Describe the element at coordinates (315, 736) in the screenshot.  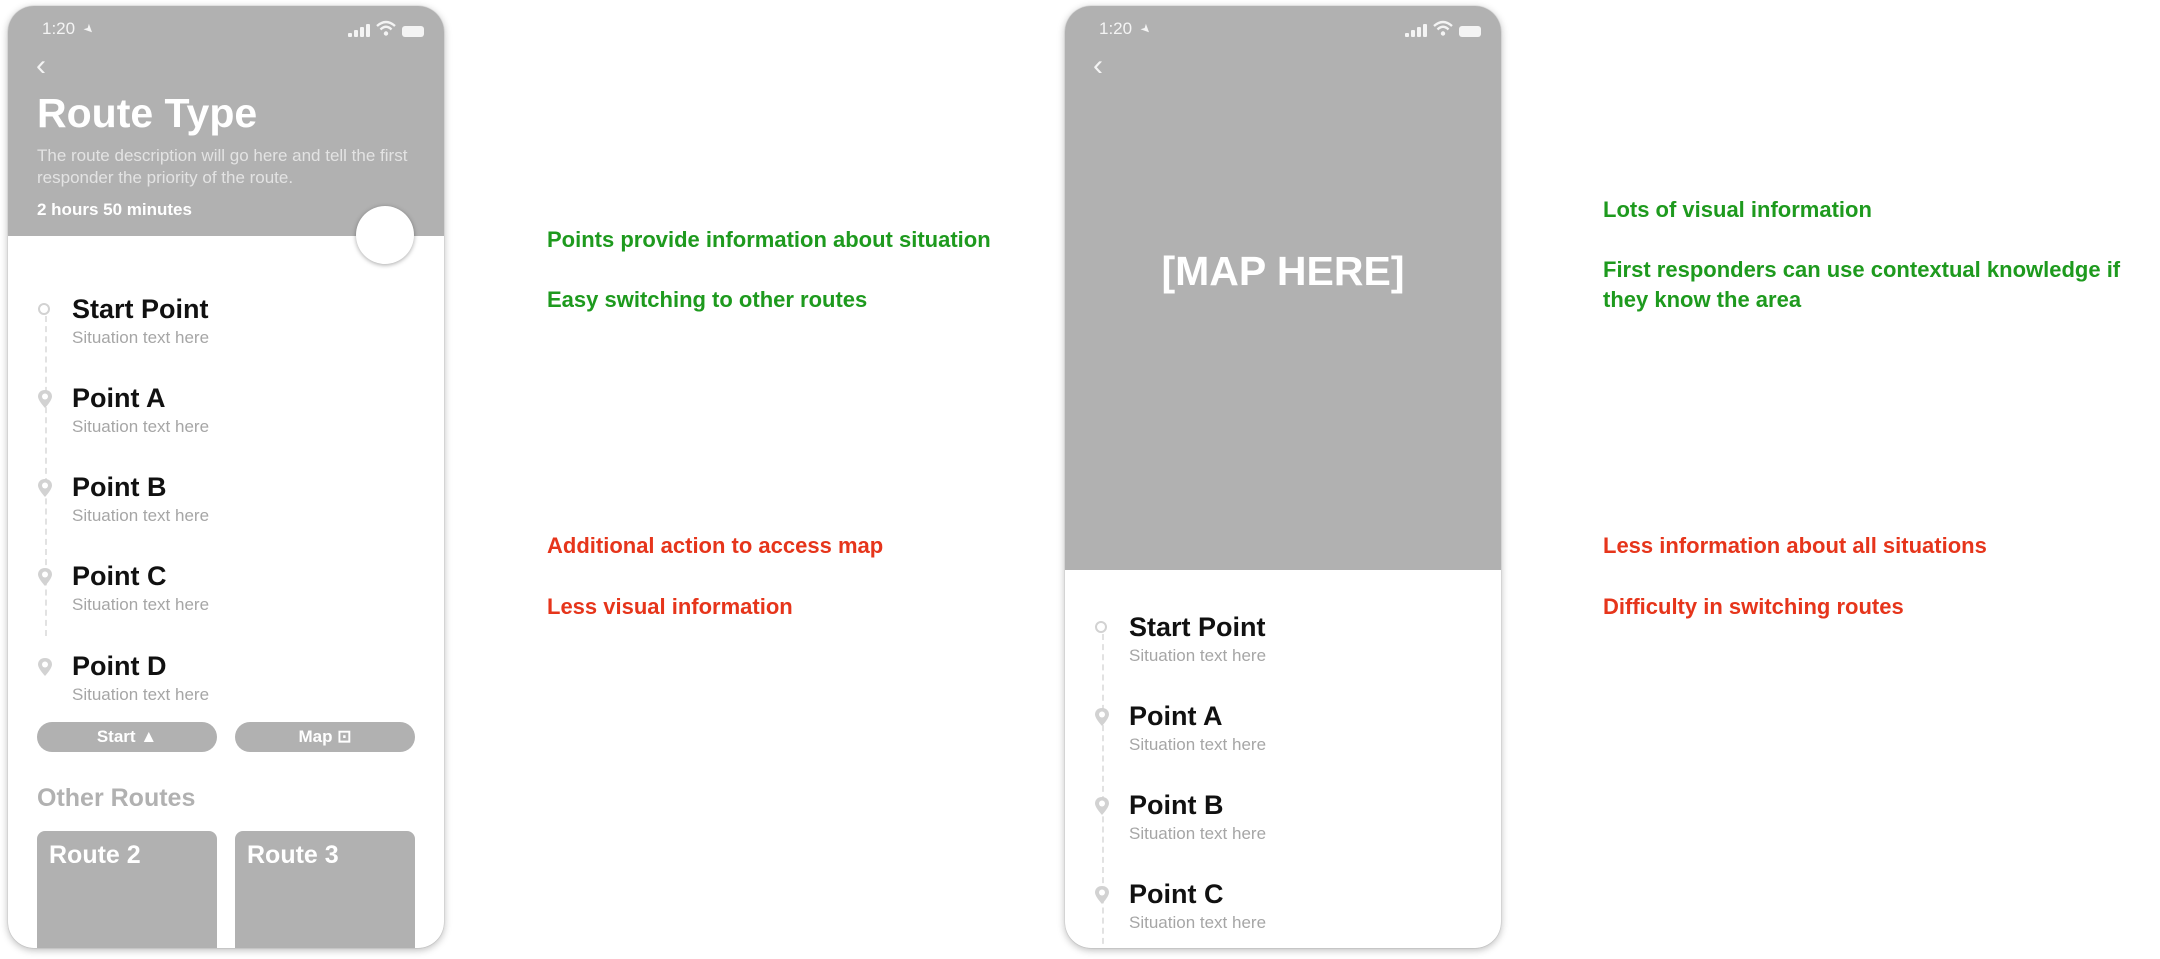
I see `map-button-label: Map` at that location.